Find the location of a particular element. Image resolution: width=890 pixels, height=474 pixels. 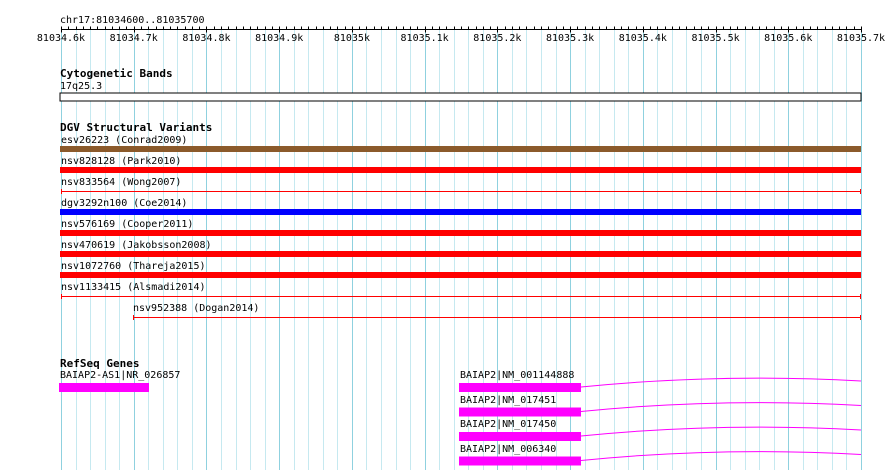

variant-label: nsv828128 (Park2010) is located at coordinates (121, 161).